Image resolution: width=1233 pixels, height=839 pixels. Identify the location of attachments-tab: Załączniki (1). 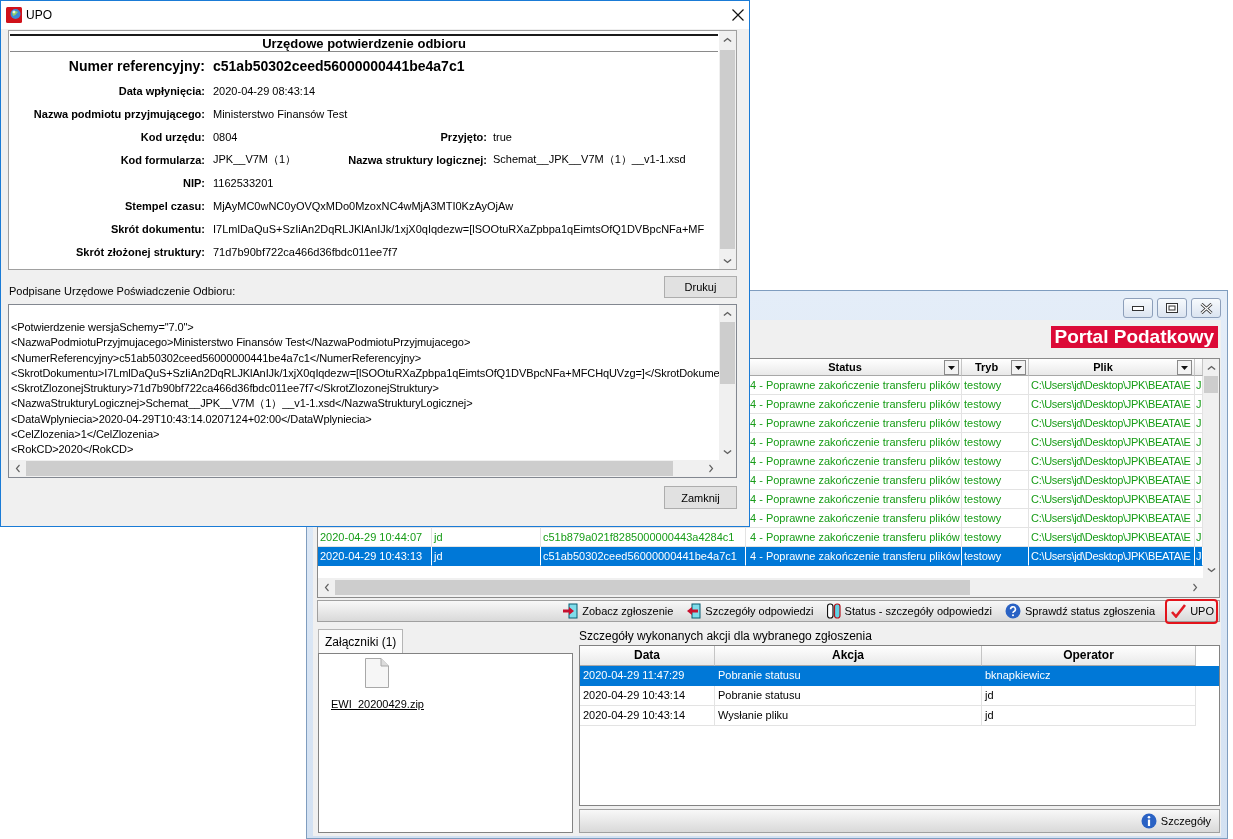
(361, 641).